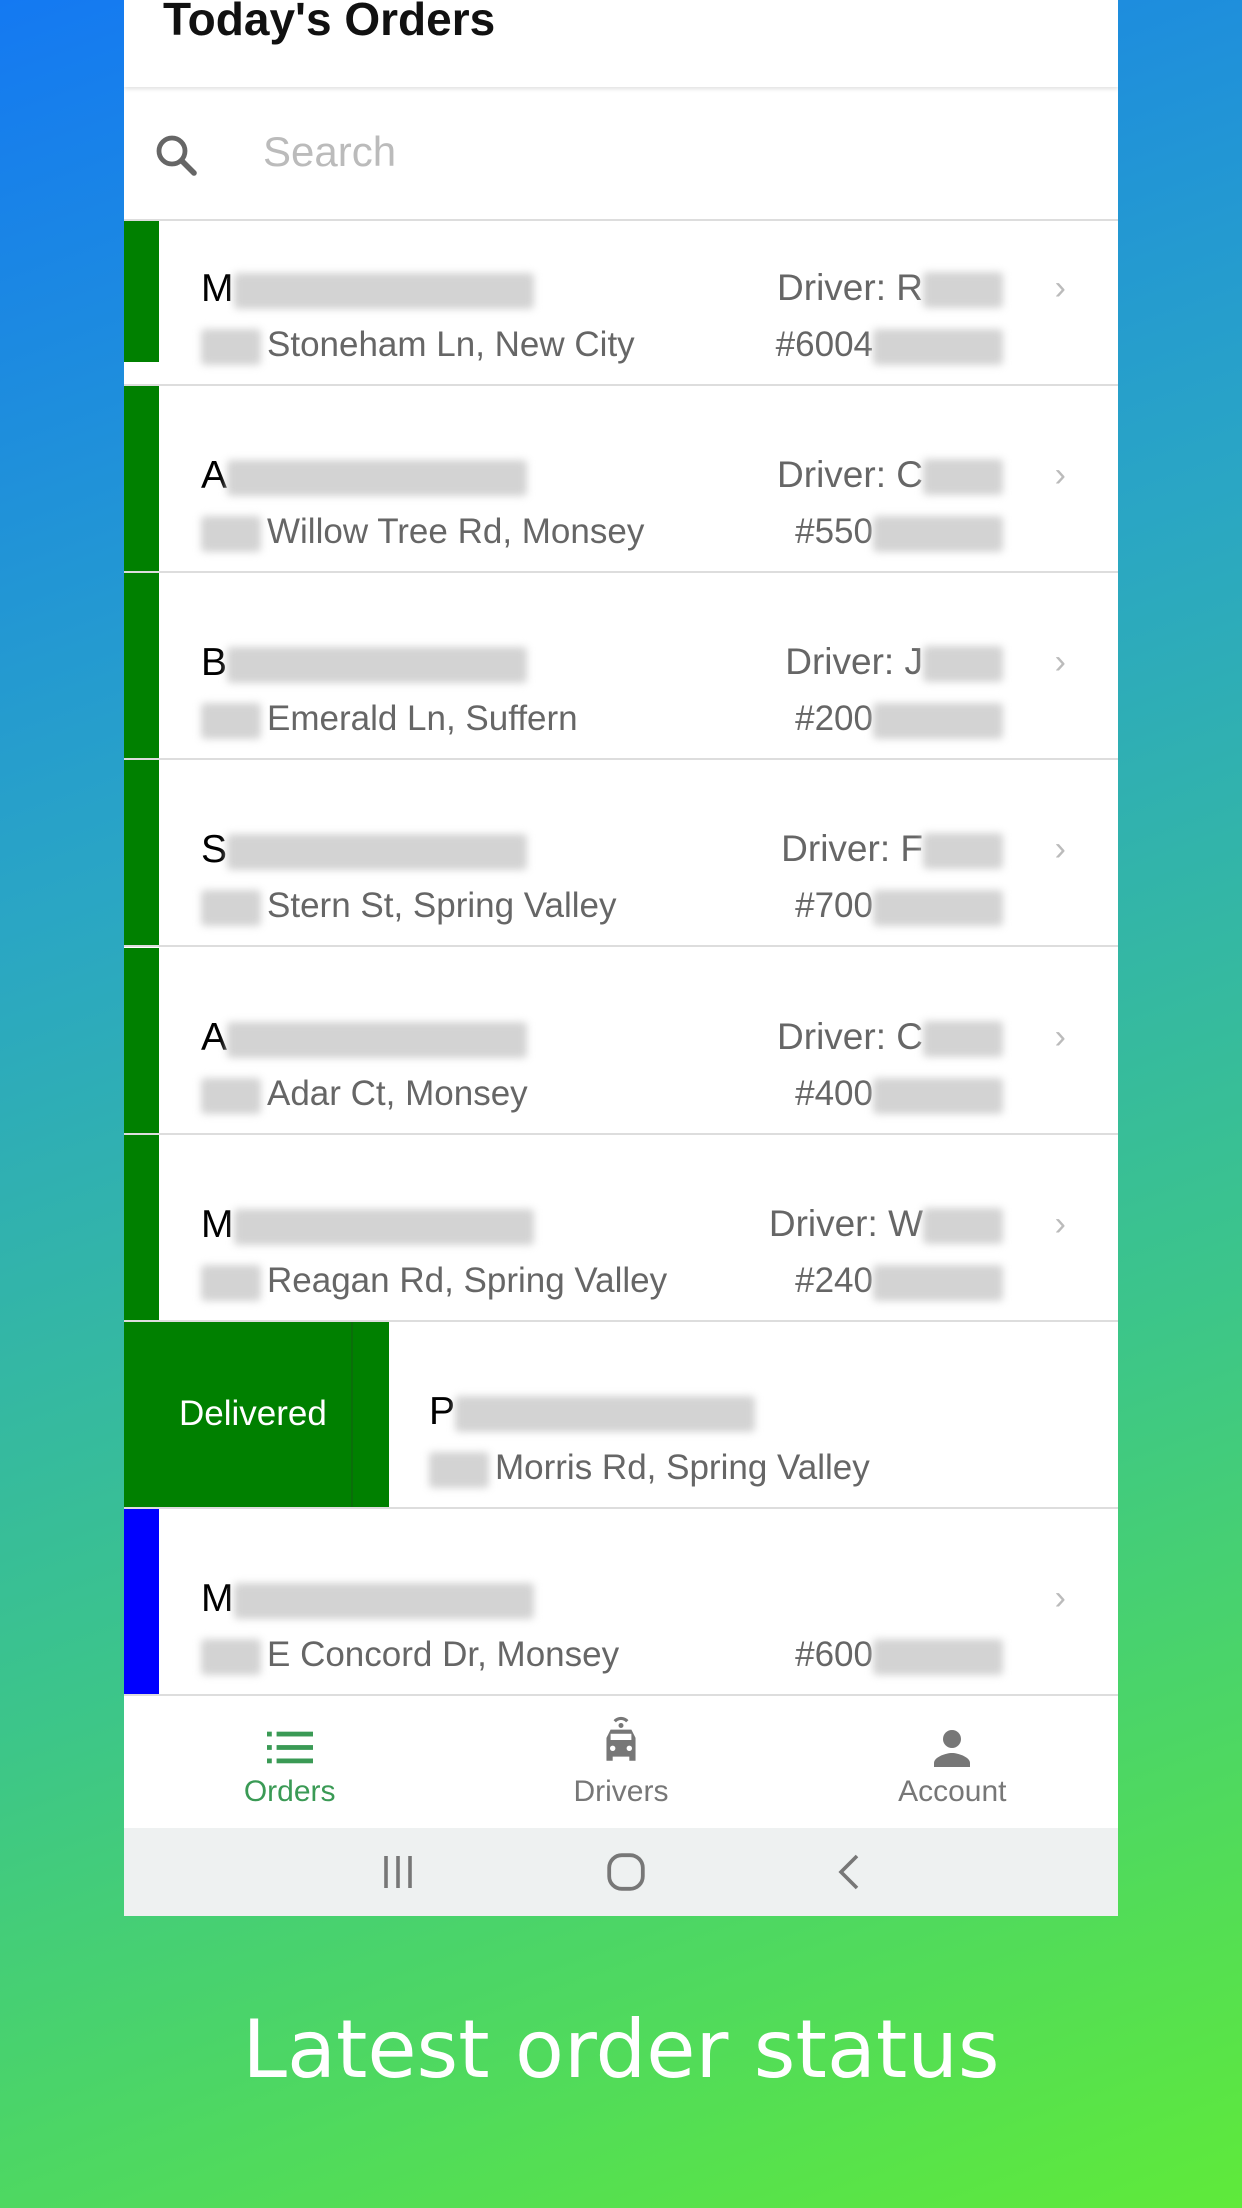  What do you see at coordinates (364, 850) in the screenshot?
I see `customer-name: S` at bounding box center [364, 850].